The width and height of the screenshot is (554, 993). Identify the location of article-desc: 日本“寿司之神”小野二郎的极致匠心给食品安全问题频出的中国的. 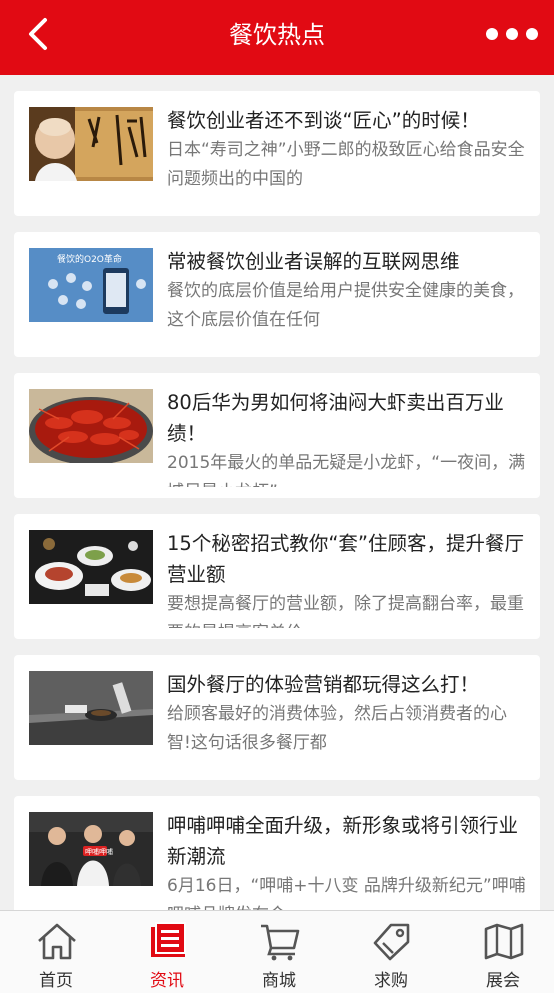
(346, 164).